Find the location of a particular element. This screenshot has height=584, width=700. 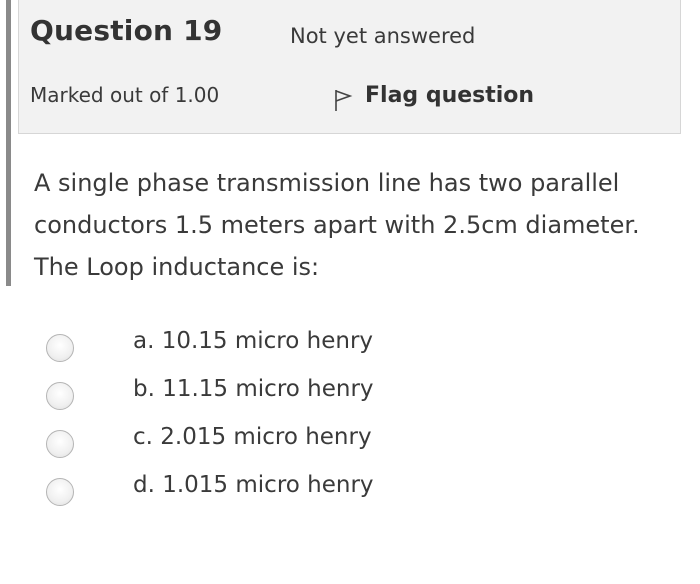

answer-option-b: b. 11.15 micro henry is located at coordinates (350, 390).